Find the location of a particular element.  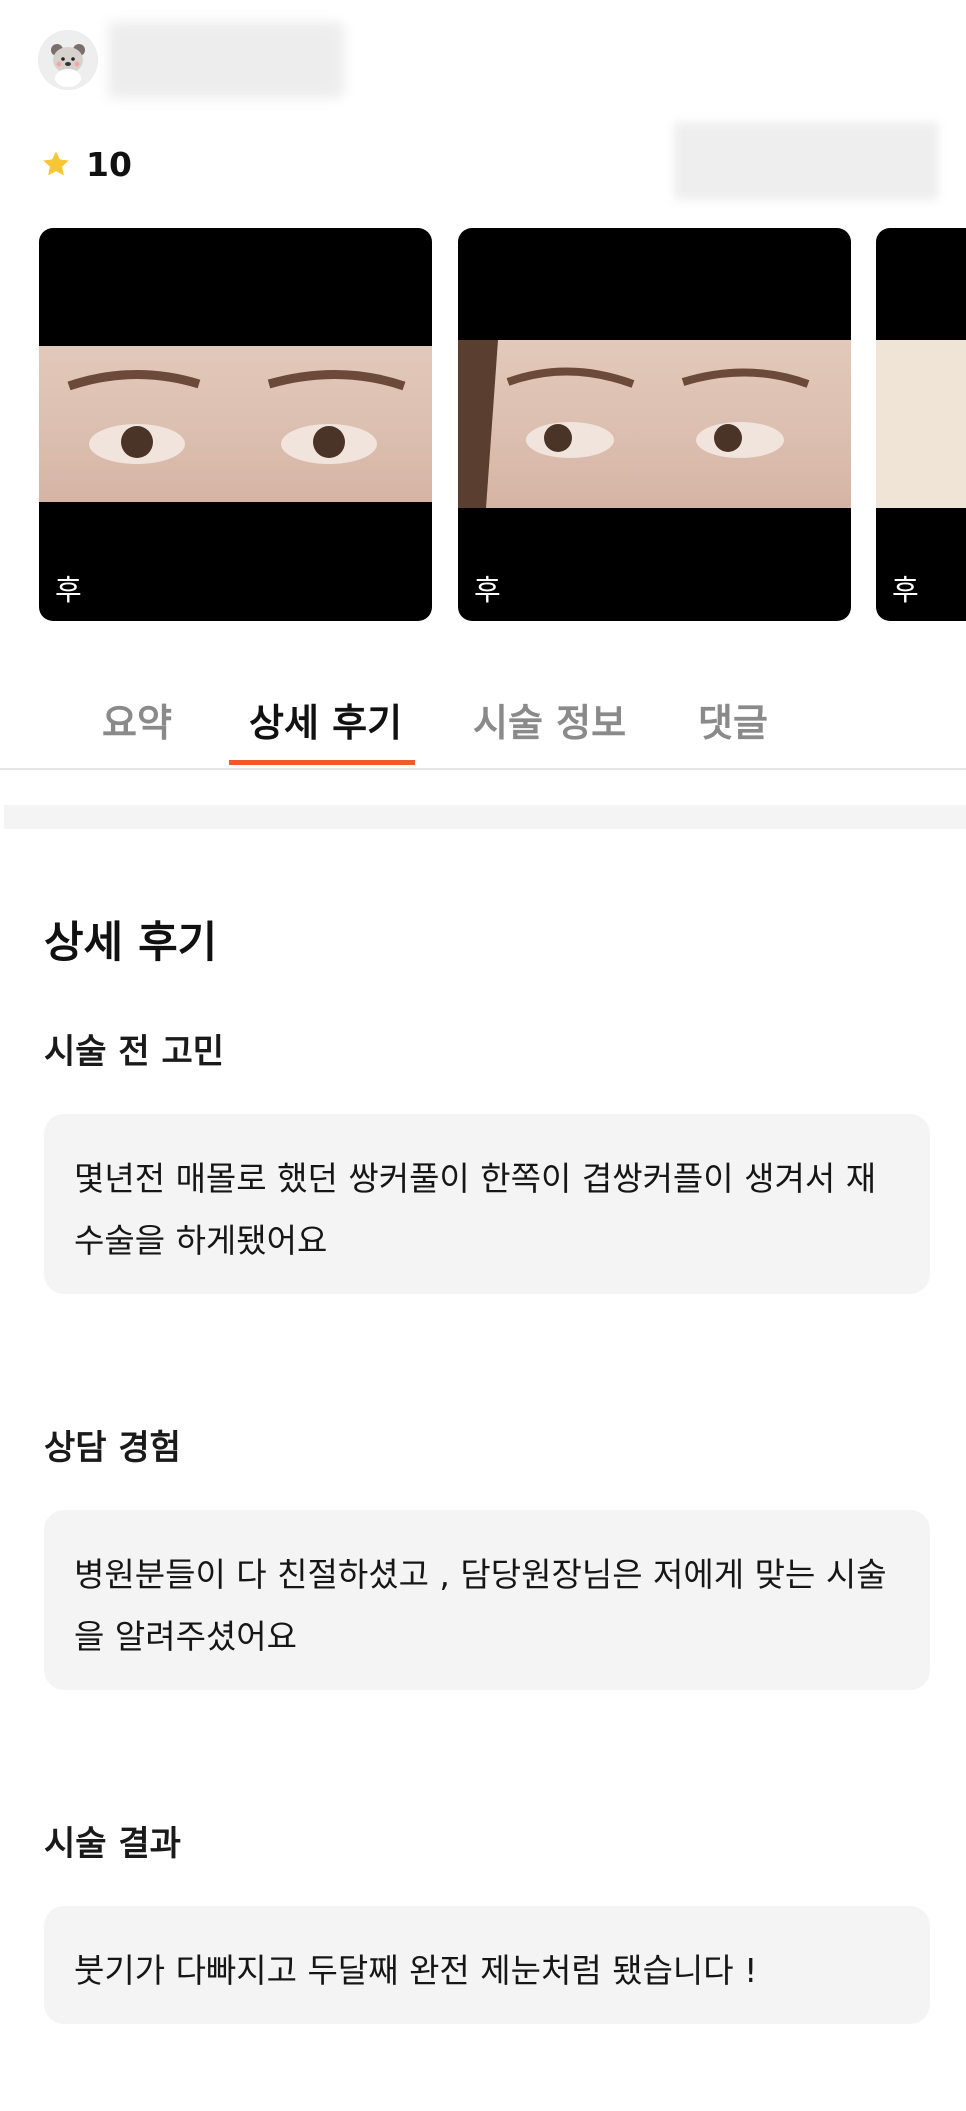

username-redacted is located at coordinates (226, 60).